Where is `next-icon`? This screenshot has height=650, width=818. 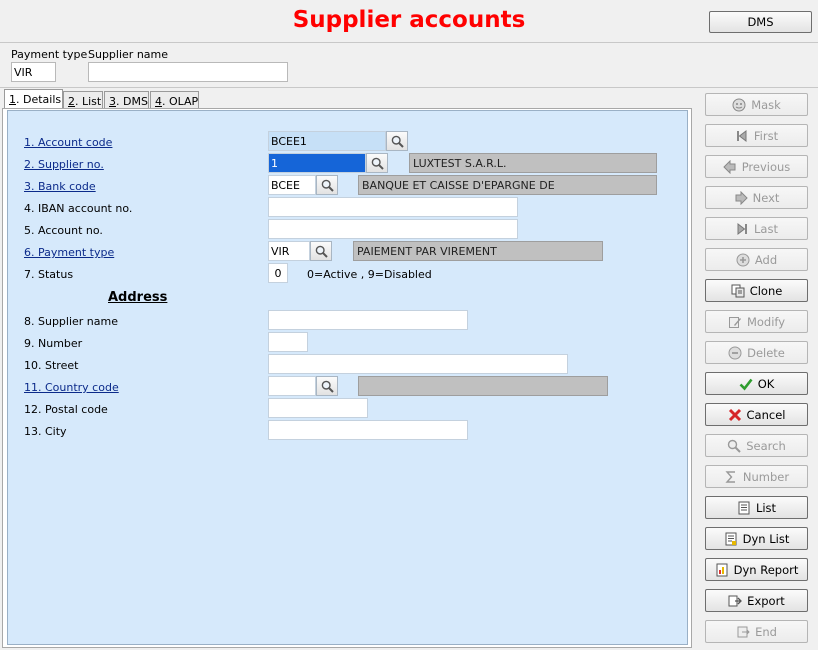
next-icon is located at coordinates (741, 197).